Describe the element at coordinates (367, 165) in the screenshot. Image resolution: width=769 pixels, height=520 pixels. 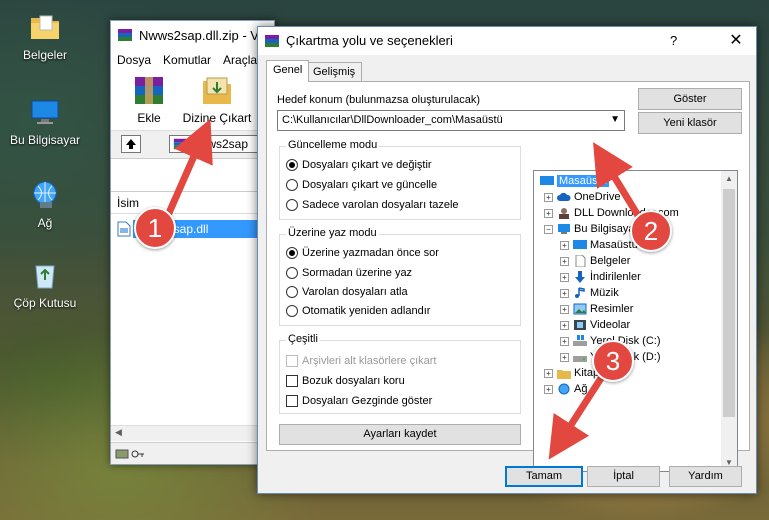
I see `radio-label: Dosyaları çıkart ve değiştir` at that location.